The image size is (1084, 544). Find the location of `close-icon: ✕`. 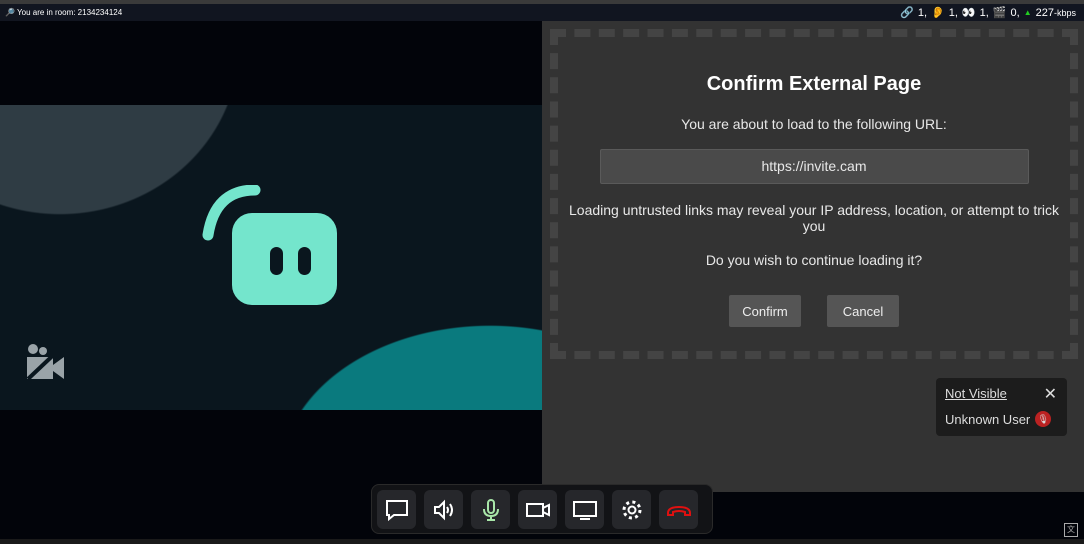

close-icon: ✕ is located at coordinates (1050, 394).